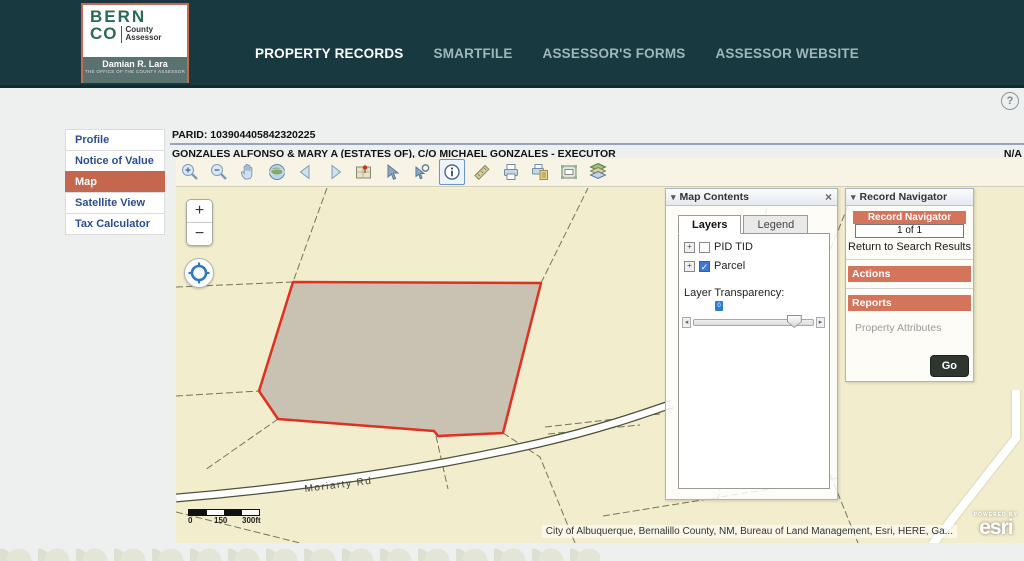 This screenshot has height=561, width=1024. What do you see at coordinates (104, 33) in the screenshot?
I see `logo-co-text: CO` at bounding box center [104, 33].